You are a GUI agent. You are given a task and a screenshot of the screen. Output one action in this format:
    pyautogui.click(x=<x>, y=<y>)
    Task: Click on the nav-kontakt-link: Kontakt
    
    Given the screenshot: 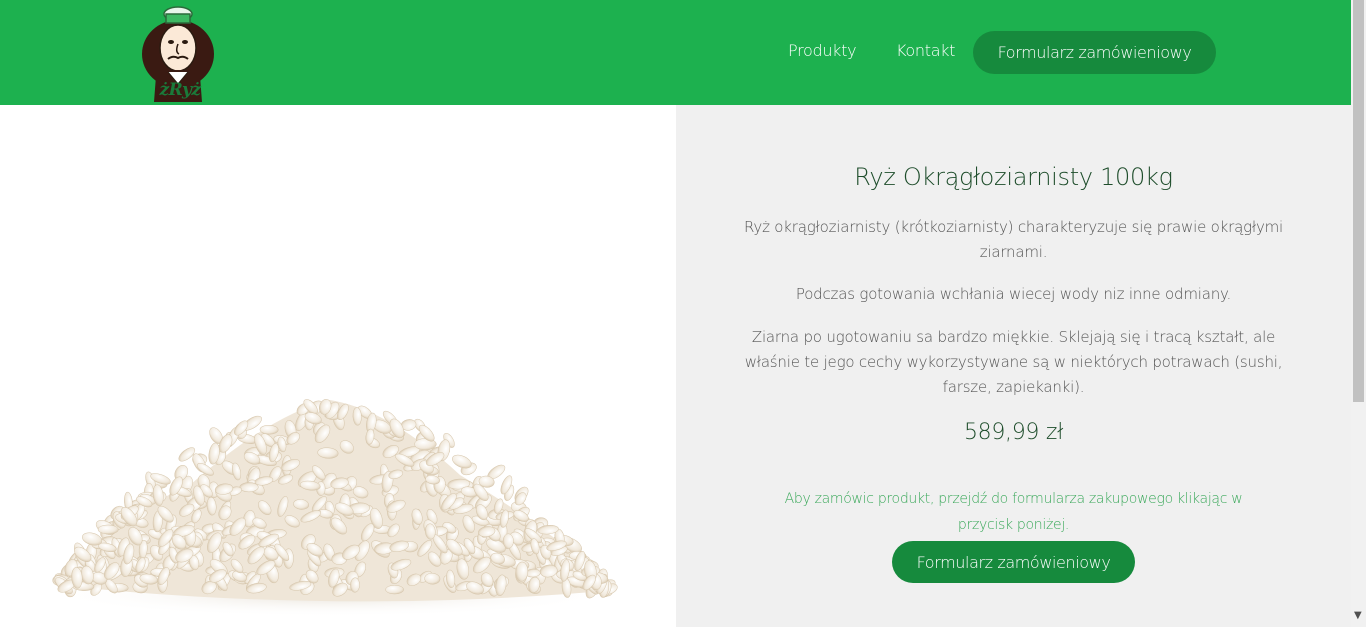 What is the action you would take?
    pyautogui.click(x=925, y=50)
    